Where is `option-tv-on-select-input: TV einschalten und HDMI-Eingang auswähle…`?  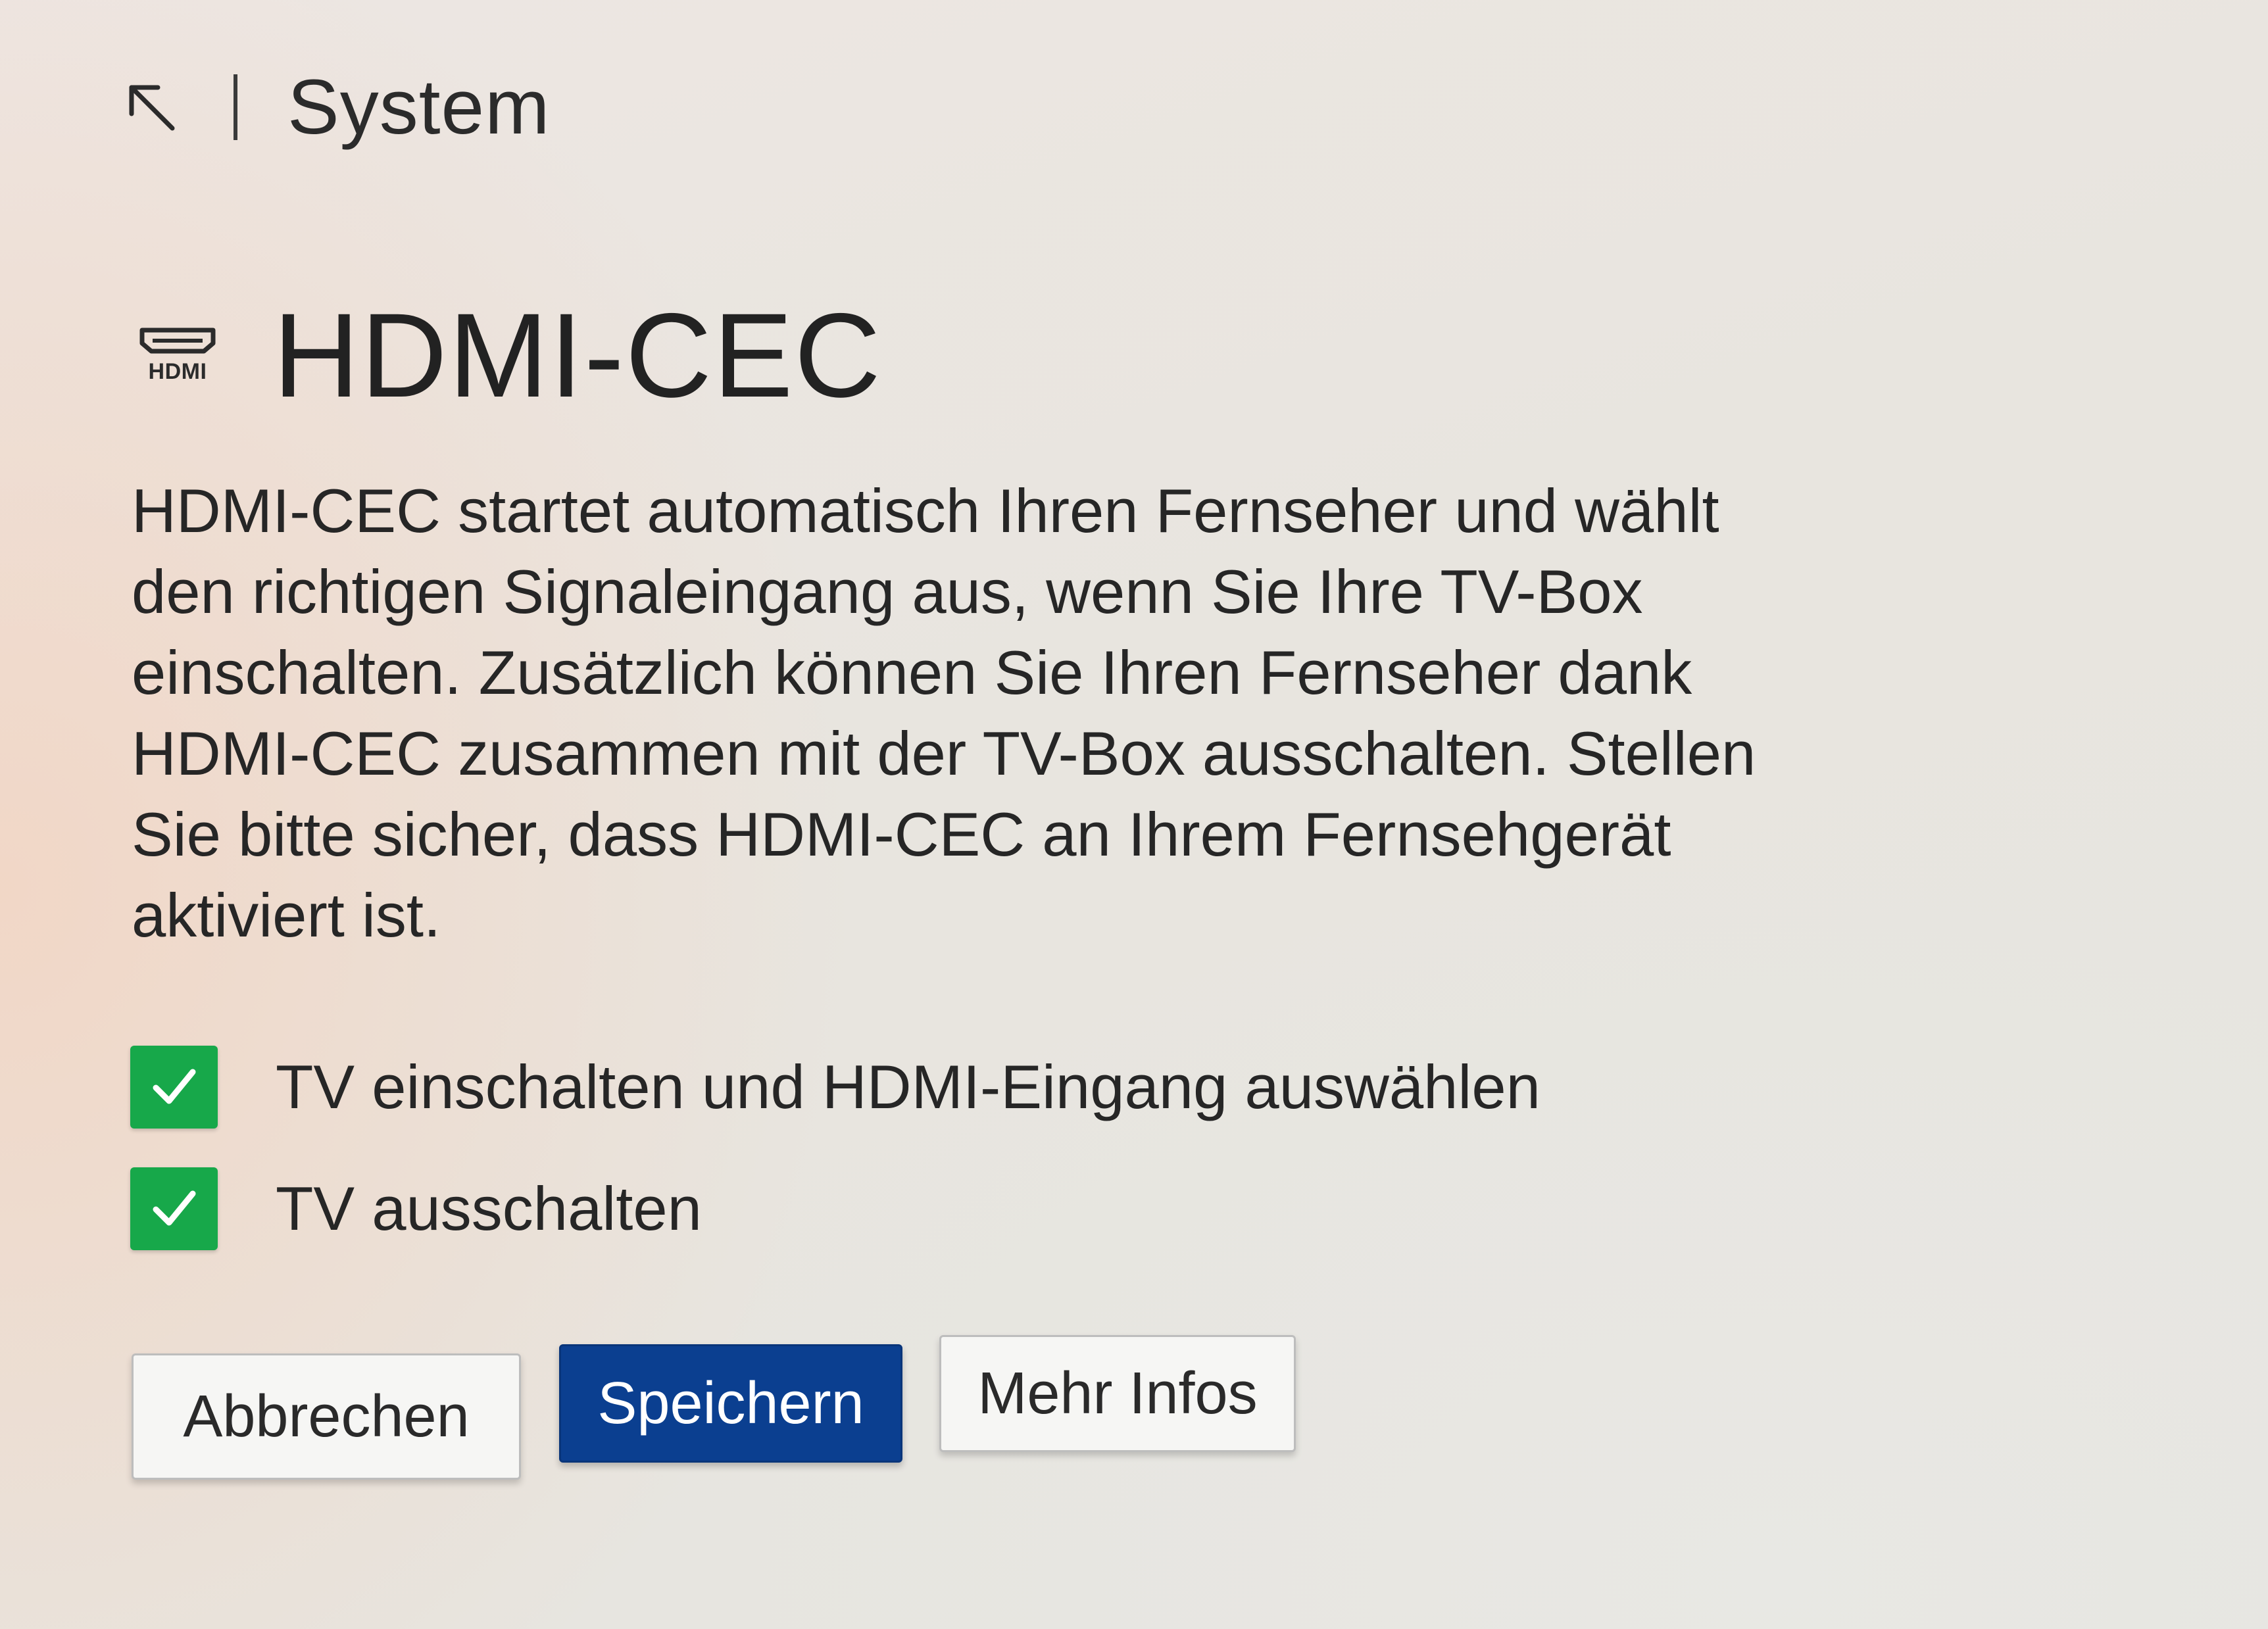
option-tv-on-select-input: TV einschalten und HDMI-Eingang auswähle… is located at coordinates (836, 1086).